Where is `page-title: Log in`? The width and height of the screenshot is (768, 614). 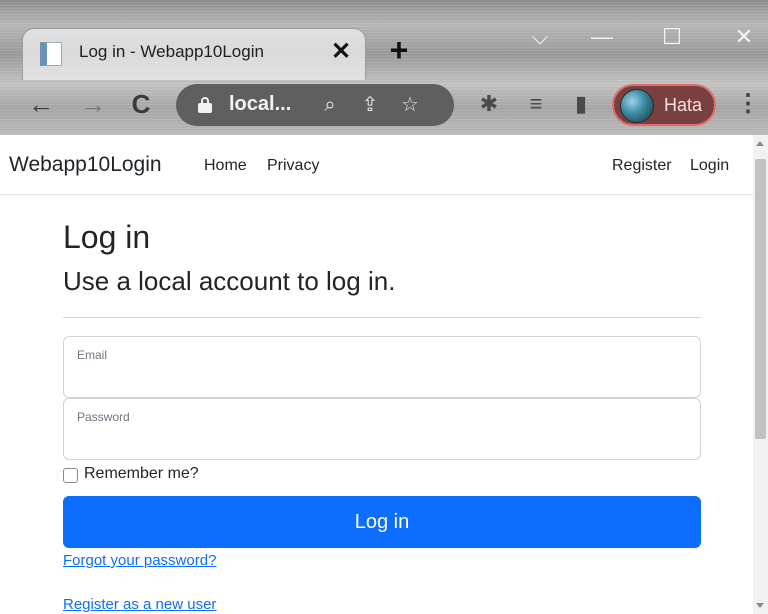 page-title: Log in is located at coordinates (107, 237).